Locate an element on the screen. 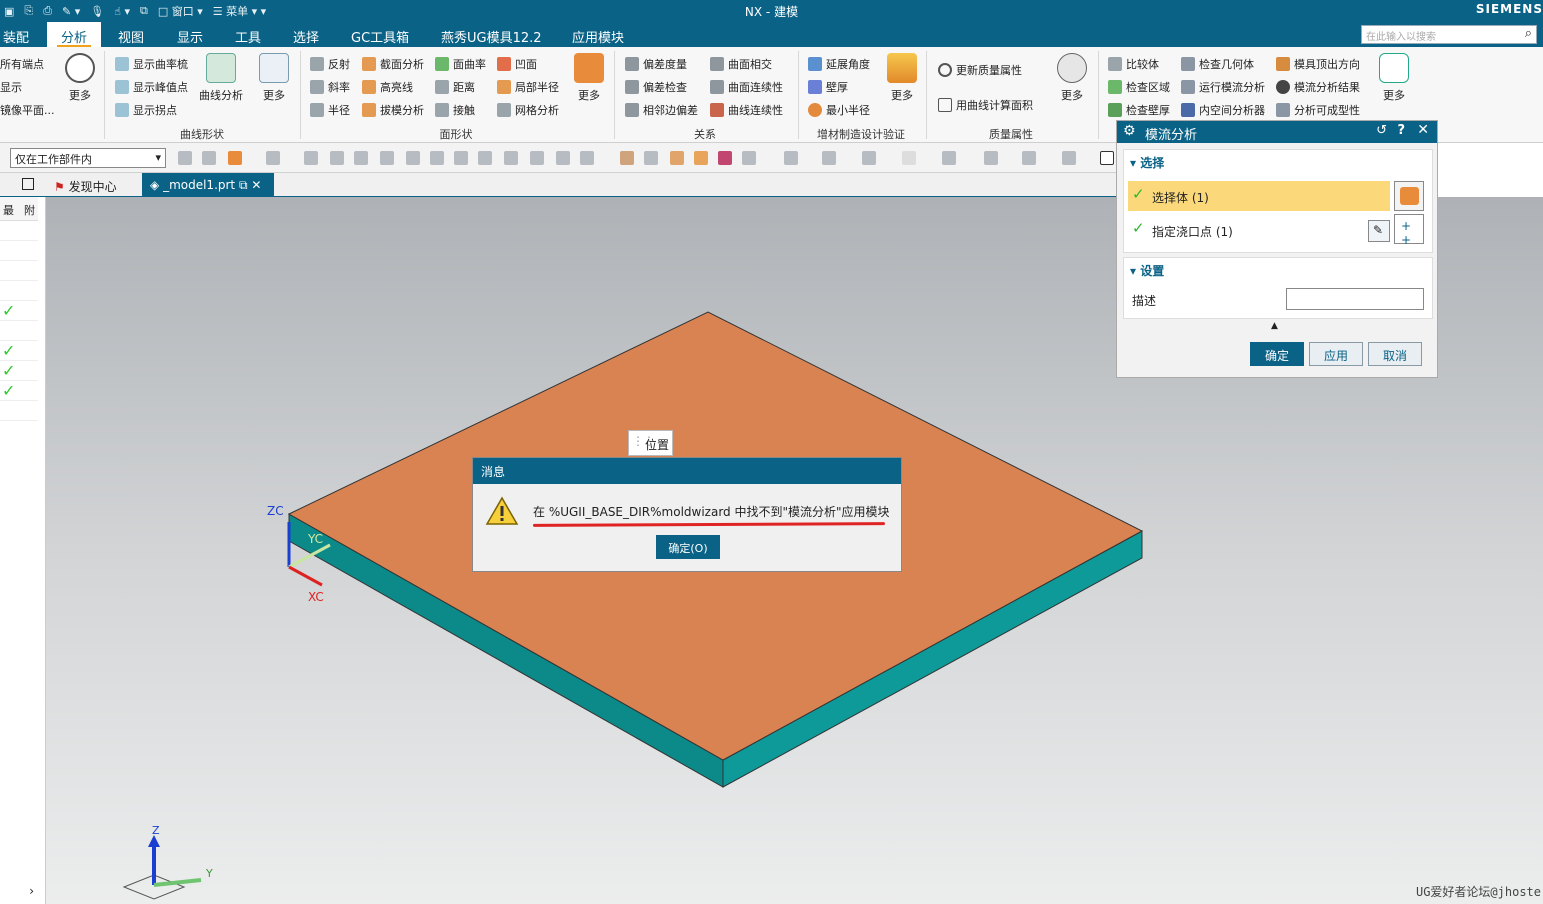 The image size is (1543, 904). pan-icon is located at coordinates (869, 158).